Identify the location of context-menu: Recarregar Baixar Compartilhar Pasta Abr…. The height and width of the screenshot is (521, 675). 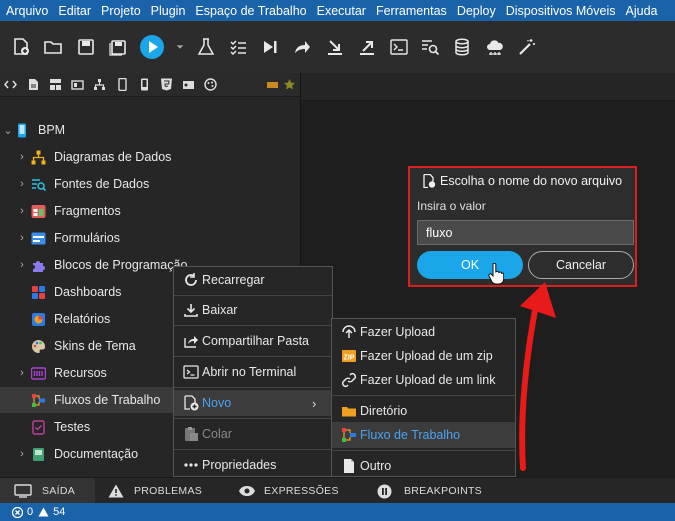
(253, 371).